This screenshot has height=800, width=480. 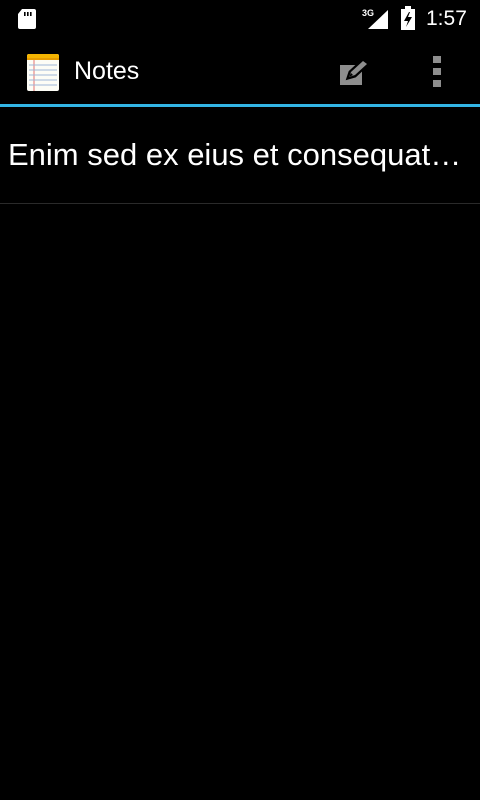 What do you see at coordinates (375, 18) in the screenshot?
I see `signal-icon: 3G` at bounding box center [375, 18].